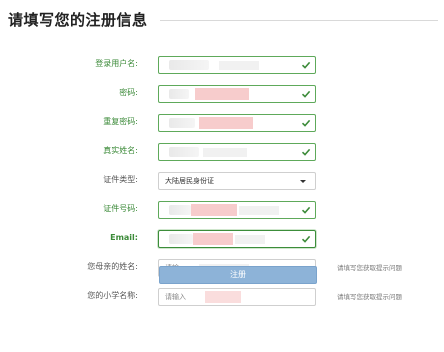  Describe the element at coordinates (120, 179) in the screenshot. I see `id-type-label: 证件类型:` at that location.